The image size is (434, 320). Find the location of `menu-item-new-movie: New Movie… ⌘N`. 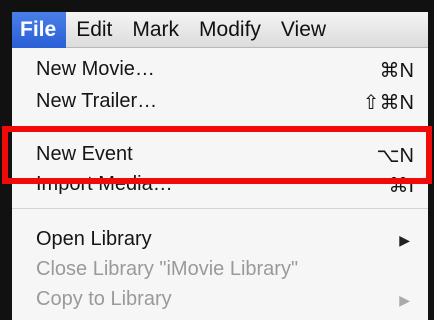

menu-item-new-movie: New Movie… ⌘N is located at coordinates (220, 70).